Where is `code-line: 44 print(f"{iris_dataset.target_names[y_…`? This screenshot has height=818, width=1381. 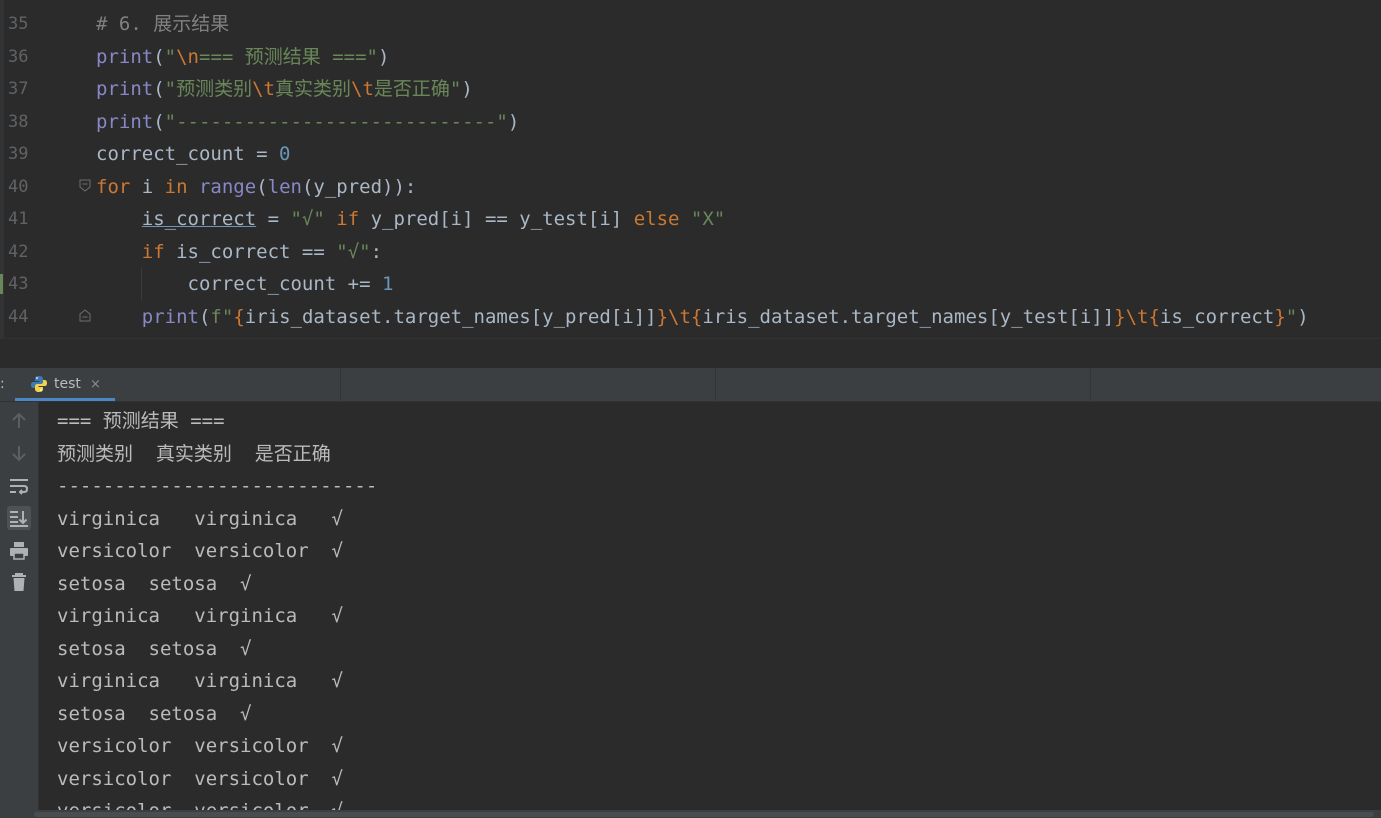 code-line: 44 print(f"{iris_dataset.target_names[y_… is located at coordinates (690, 317).